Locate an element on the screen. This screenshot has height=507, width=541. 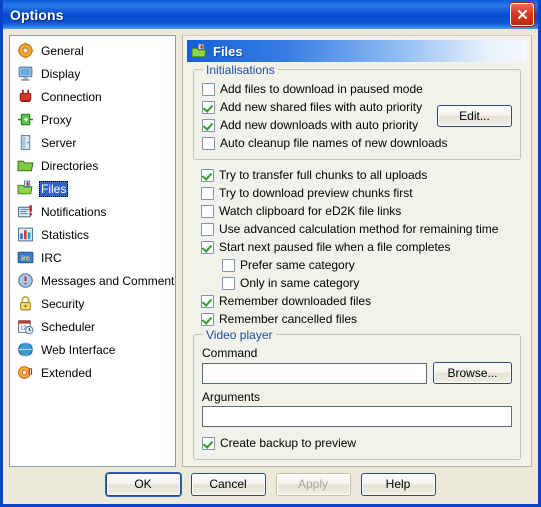
create-backup-checkbox-row: Create backup to preview is located at coordinates (357, 443).